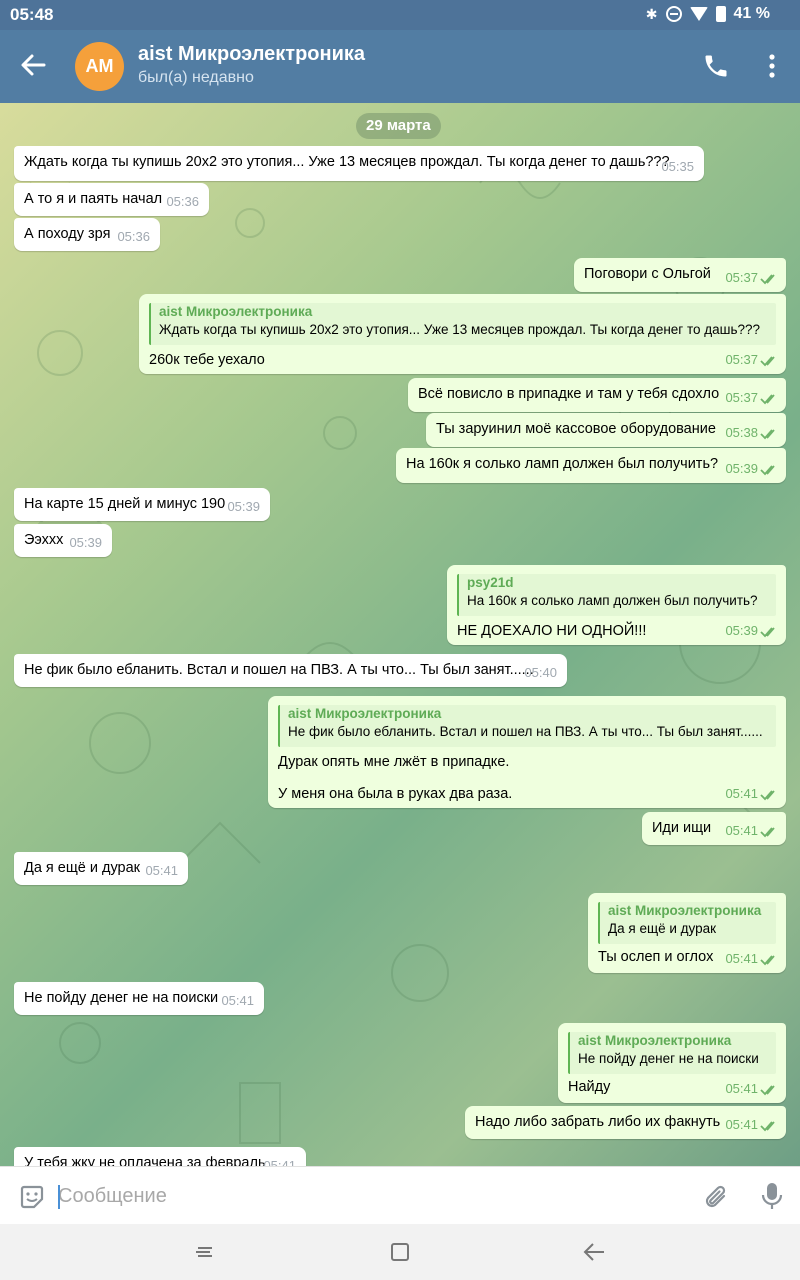 This screenshot has height=1280, width=800. I want to click on reply-quote: aist Микроэлектроника Да я ещё и дурак, so click(687, 923).